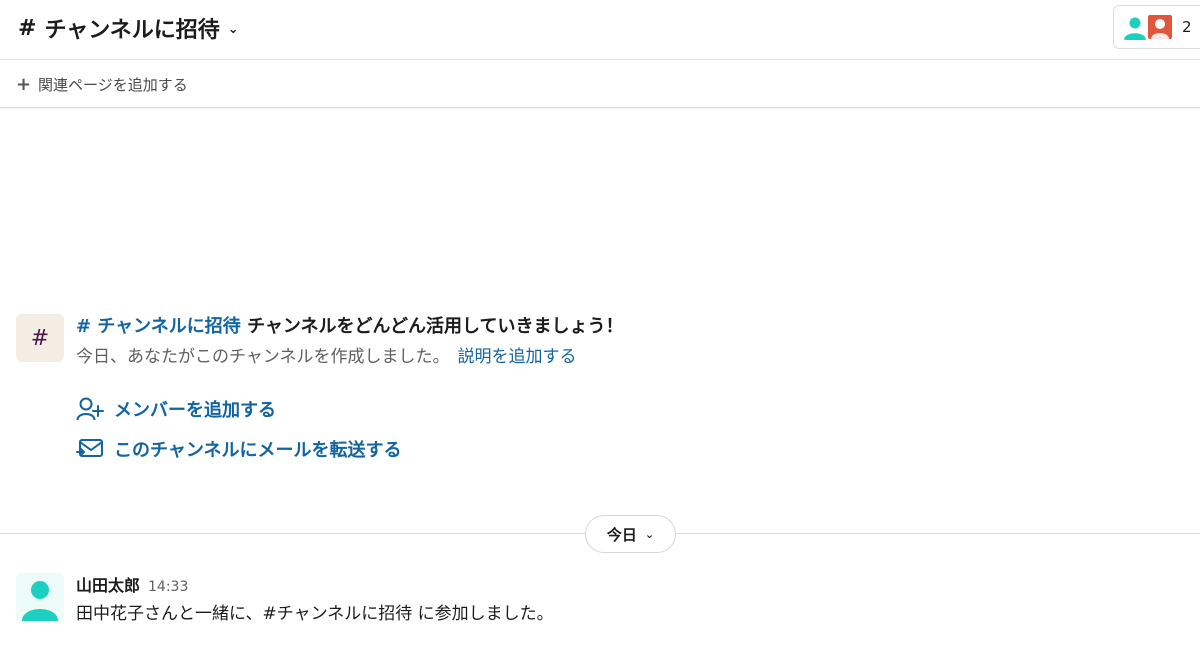 The width and height of the screenshot is (1200, 653). I want to click on channel-header: # チャンネルに招待 ⌄ 2, so click(600, 30).